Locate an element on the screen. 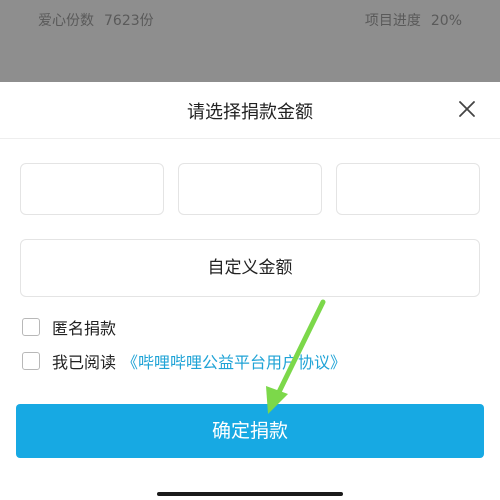  love-count-label: 爱心份数 is located at coordinates (66, 21).